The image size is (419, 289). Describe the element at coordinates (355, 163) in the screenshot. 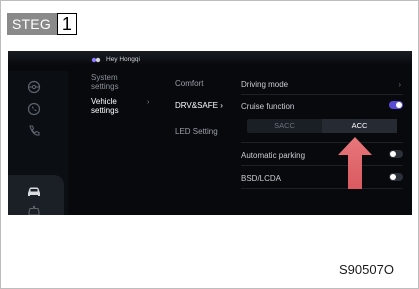

I see `pointer-arrow-icon` at that location.